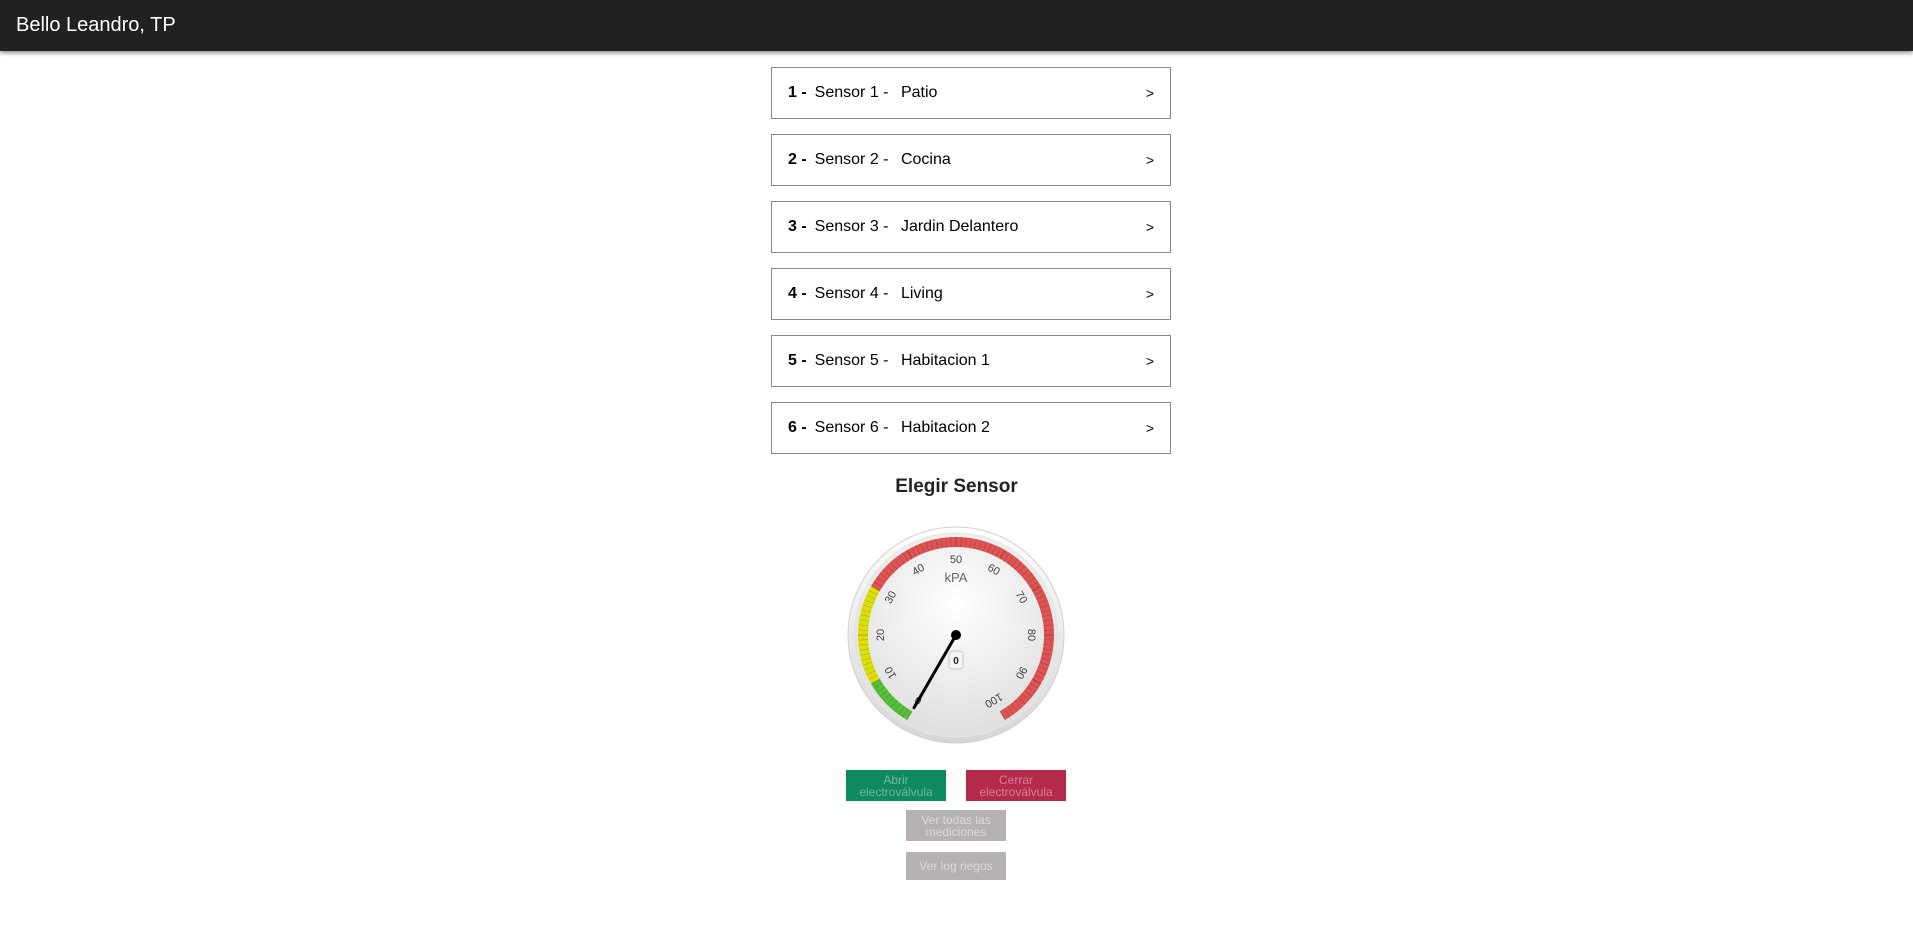 The image size is (1913, 936). What do you see at coordinates (851, 92) in the screenshot?
I see `sensor-name: Sensor 1 -` at bounding box center [851, 92].